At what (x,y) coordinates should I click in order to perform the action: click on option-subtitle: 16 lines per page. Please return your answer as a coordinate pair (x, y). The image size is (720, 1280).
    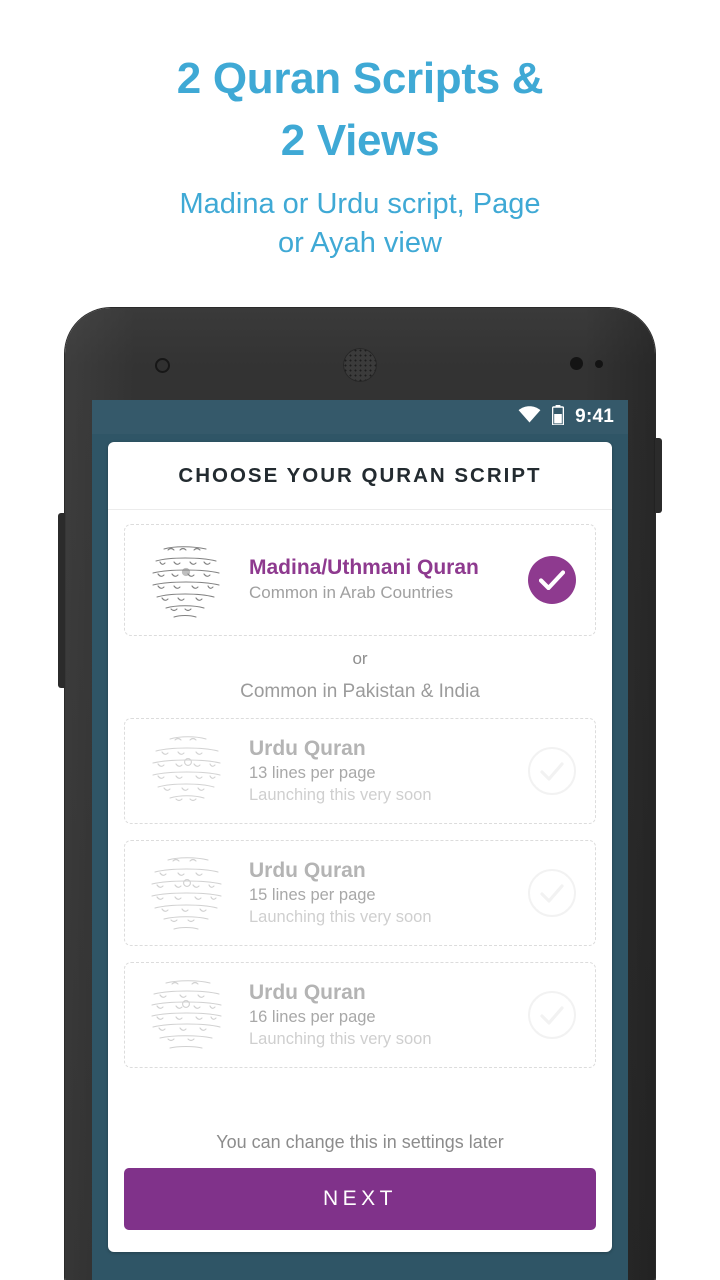
    Looking at the image, I should click on (312, 1017).